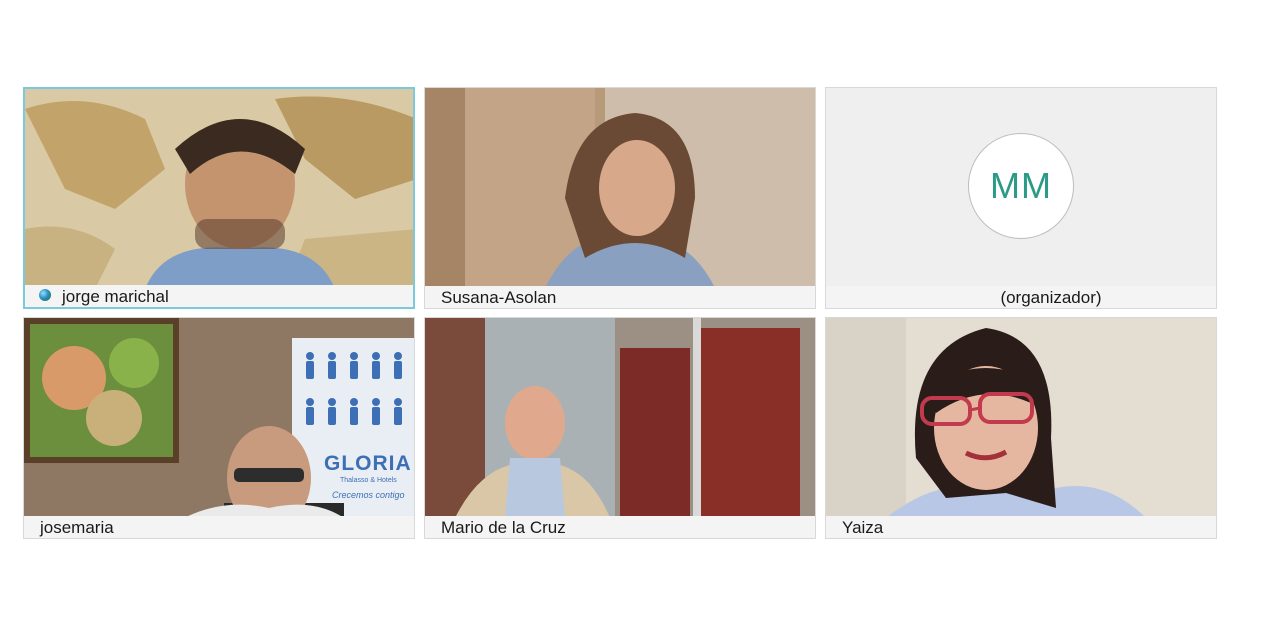  What do you see at coordinates (1021, 186) in the screenshot?
I see `avatar: MM` at bounding box center [1021, 186].